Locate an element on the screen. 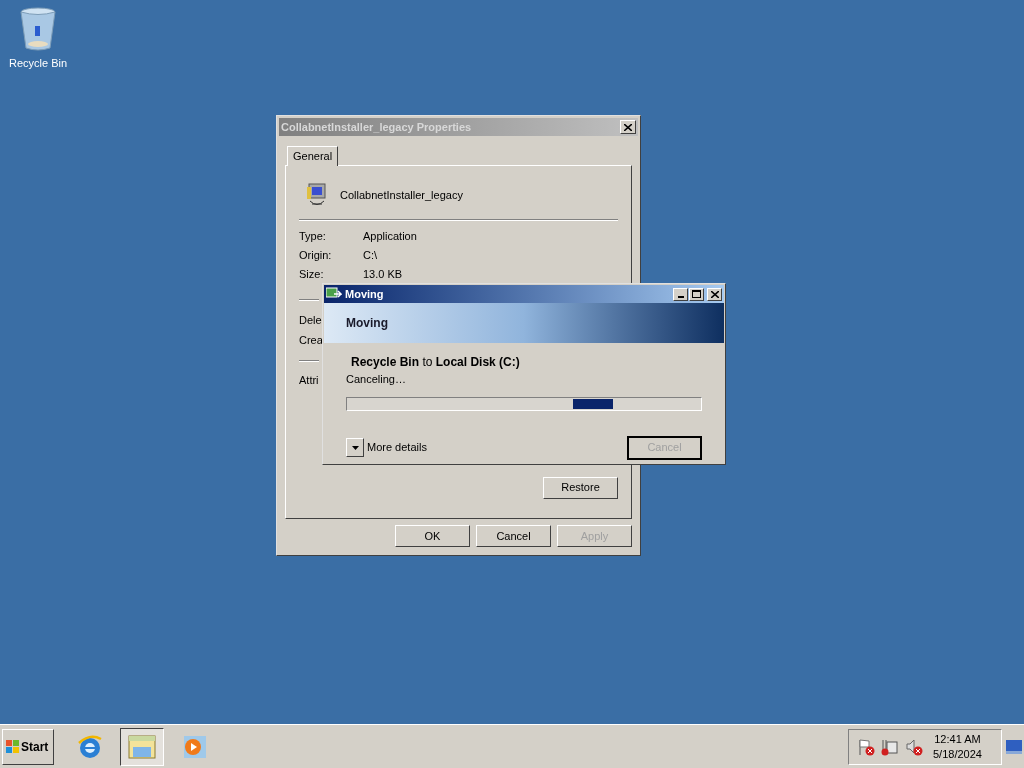  minimize-button is located at coordinates (680, 294).